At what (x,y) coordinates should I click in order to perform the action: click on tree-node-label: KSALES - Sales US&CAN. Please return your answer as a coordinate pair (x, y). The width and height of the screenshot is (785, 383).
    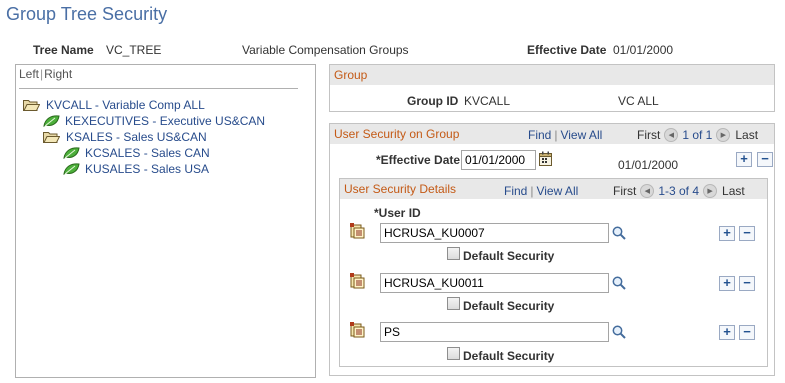
    Looking at the image, I should click on (136, 137).